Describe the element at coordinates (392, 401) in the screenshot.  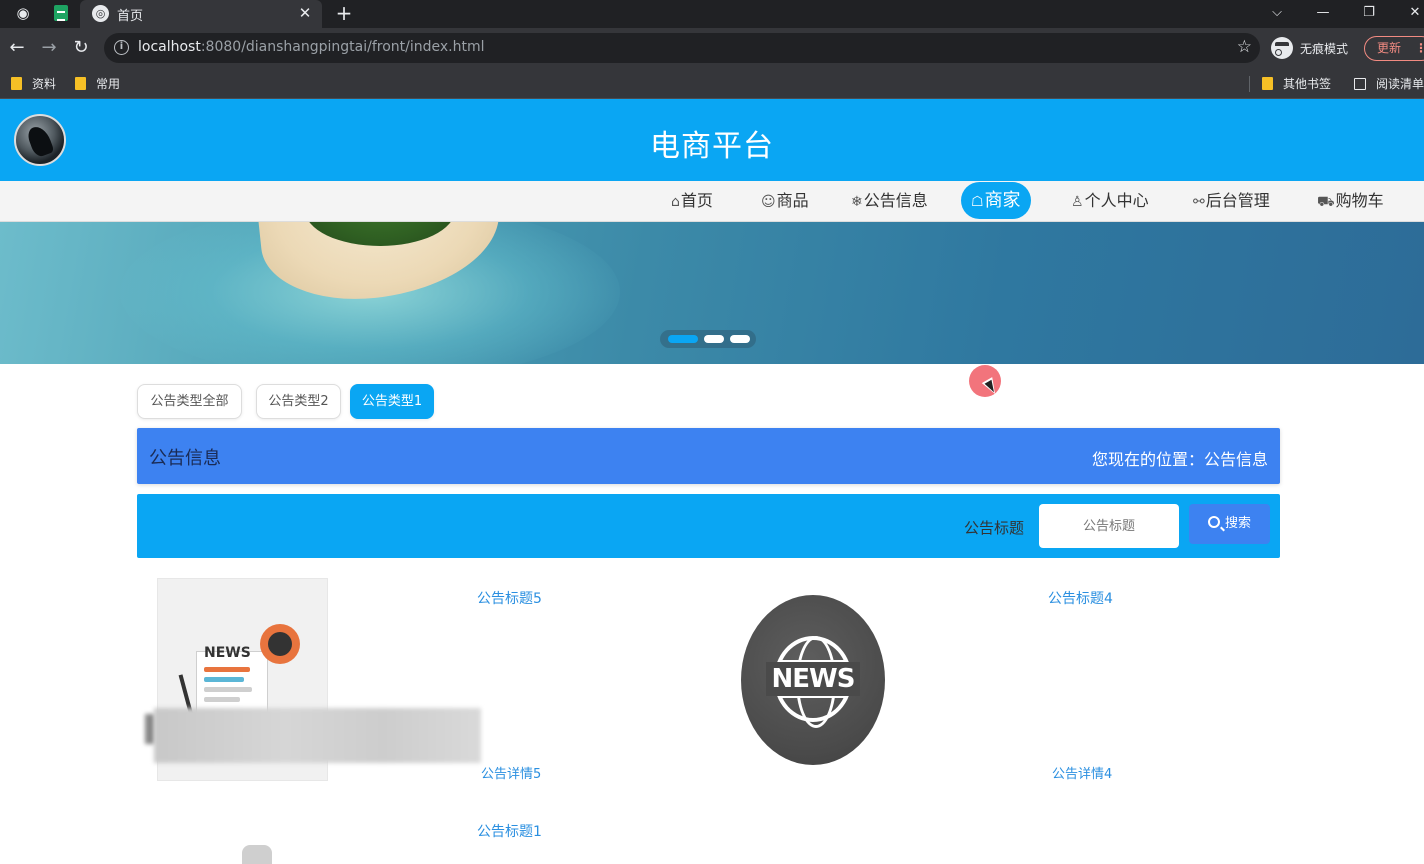
I see `filter-type-1: 公告类型1` at that location.